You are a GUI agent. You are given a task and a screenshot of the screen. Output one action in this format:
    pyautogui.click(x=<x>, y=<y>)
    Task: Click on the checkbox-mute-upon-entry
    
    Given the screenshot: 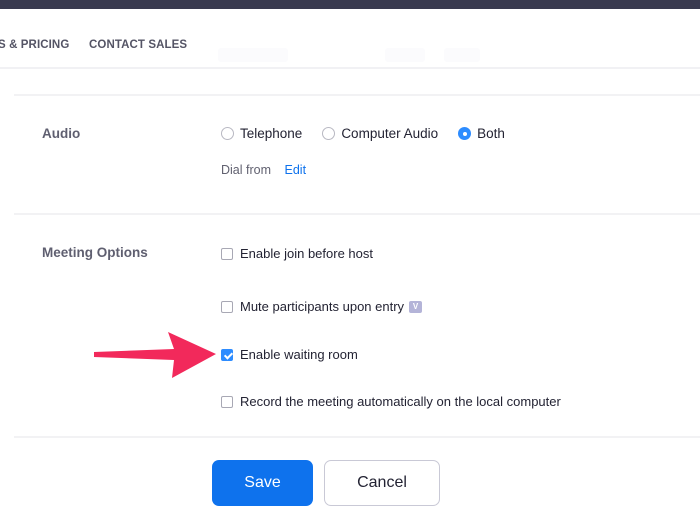 What is the action you would take?
    pyautogui.click(x=227, y=306)
    